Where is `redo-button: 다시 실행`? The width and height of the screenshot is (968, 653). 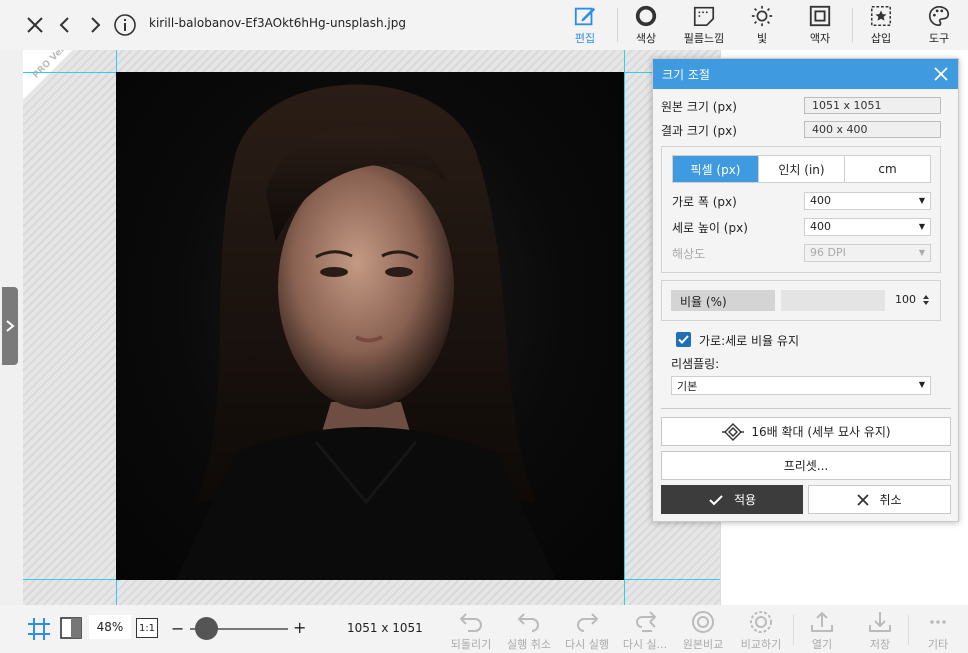 redo-button: 다시 실행 is located at coordinates (587, 630).